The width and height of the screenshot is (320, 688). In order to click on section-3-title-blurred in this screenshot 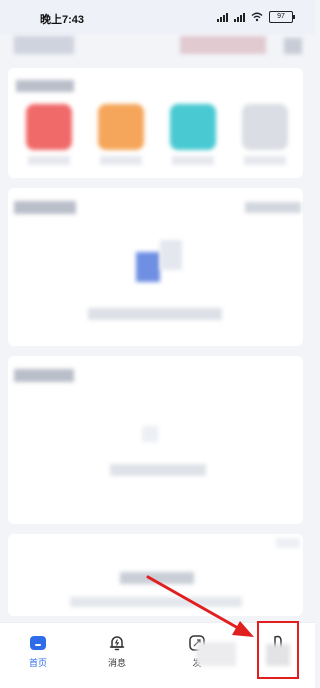, I will do `click(44, 375)`.